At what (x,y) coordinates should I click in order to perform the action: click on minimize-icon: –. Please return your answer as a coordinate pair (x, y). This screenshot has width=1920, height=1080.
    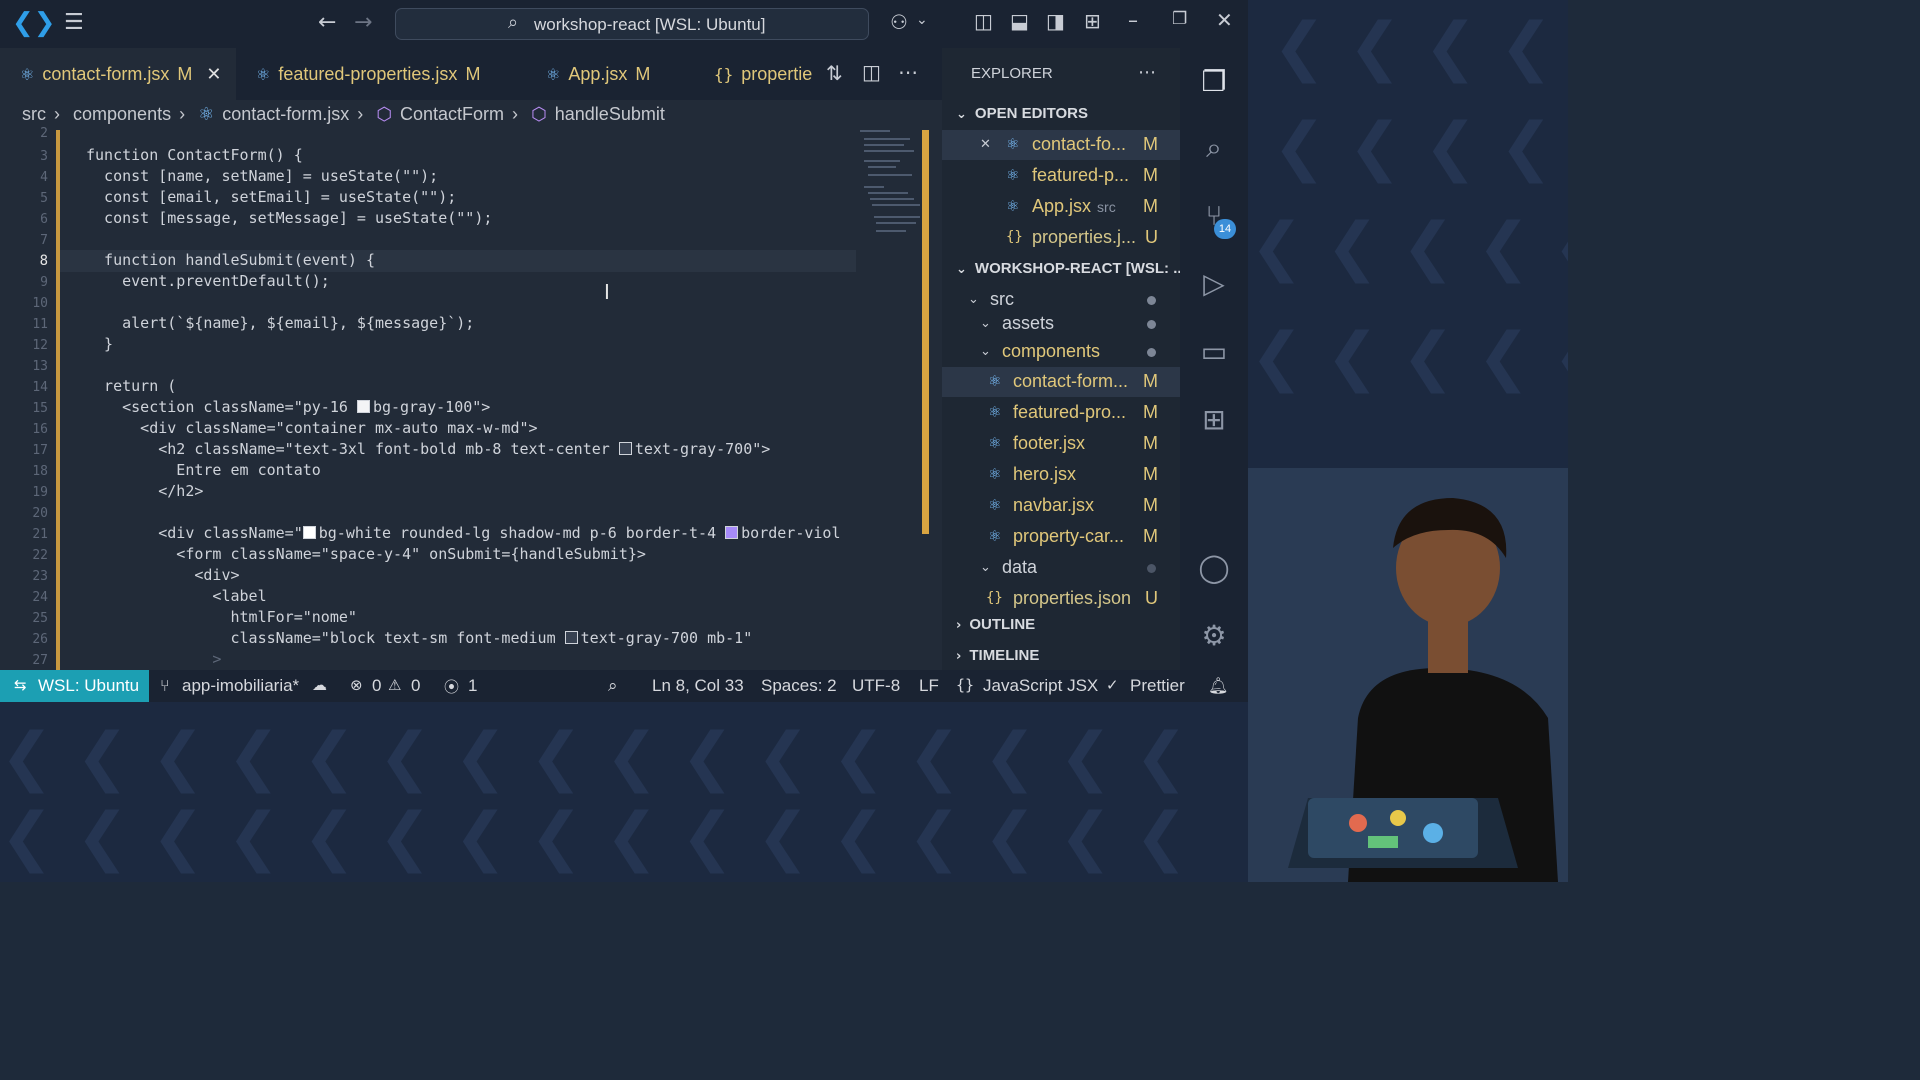
    Looking at the image, I should click on (1133, 20).